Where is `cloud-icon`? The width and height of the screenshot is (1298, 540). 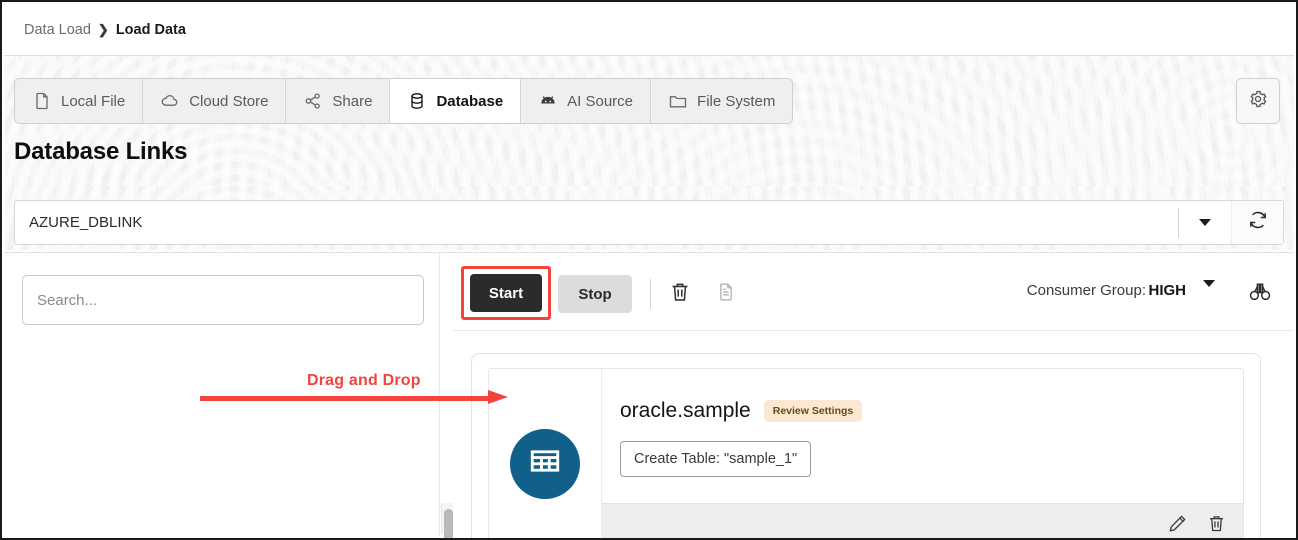
cloud-icon is located at coordinates (170, 101).